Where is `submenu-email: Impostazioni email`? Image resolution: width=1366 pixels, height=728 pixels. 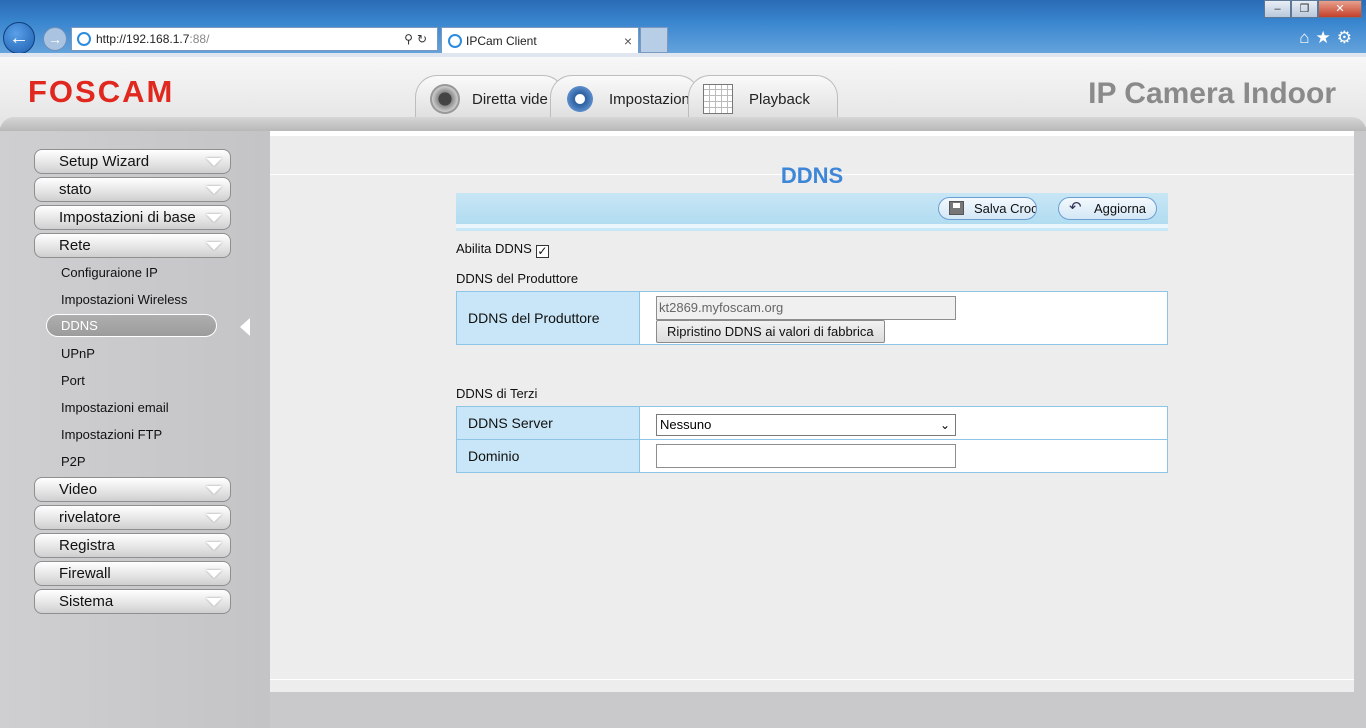 submenu-email: Impostazioni email is located at coordinates (115, 407).